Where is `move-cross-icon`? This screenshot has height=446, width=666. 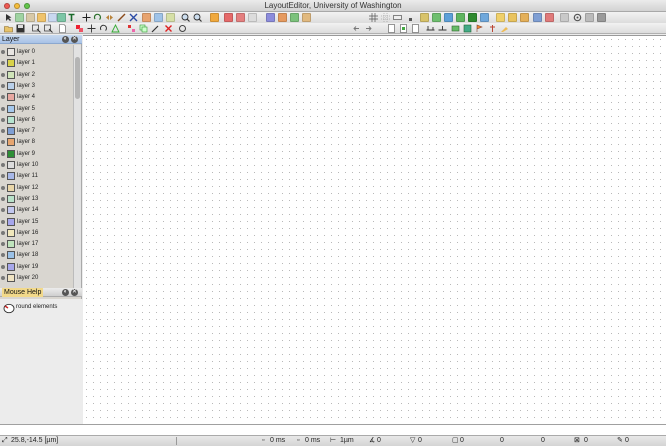 move-cross-icon is located at coordinates (91, 28).